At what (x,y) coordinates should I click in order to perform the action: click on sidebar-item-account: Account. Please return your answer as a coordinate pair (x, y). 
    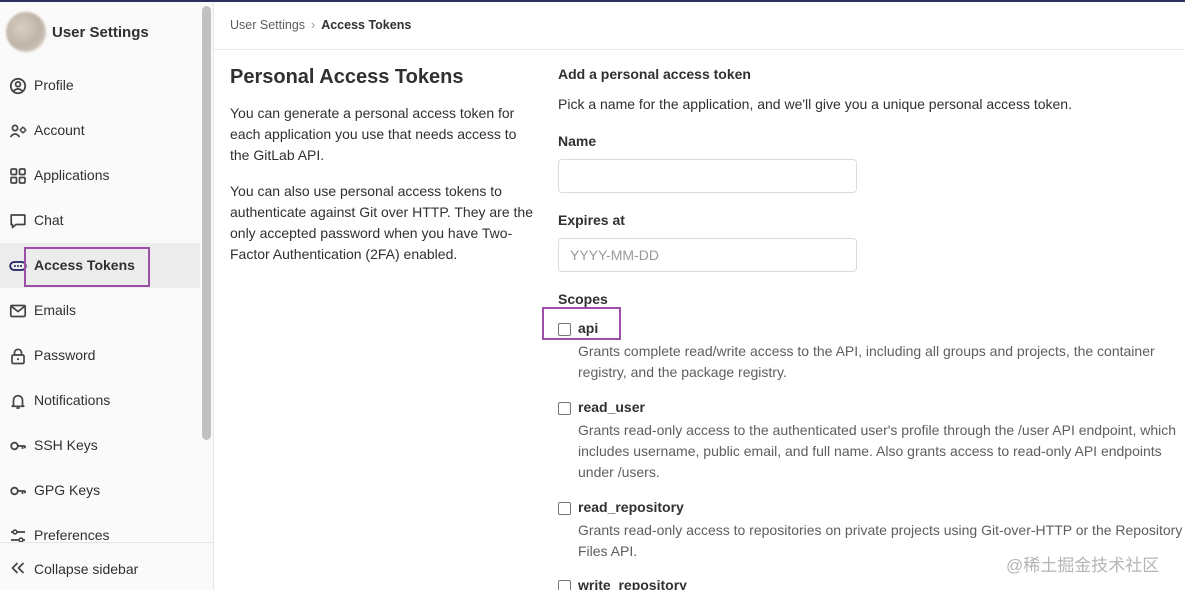
    Looking at the image, I should click on (100, 130).